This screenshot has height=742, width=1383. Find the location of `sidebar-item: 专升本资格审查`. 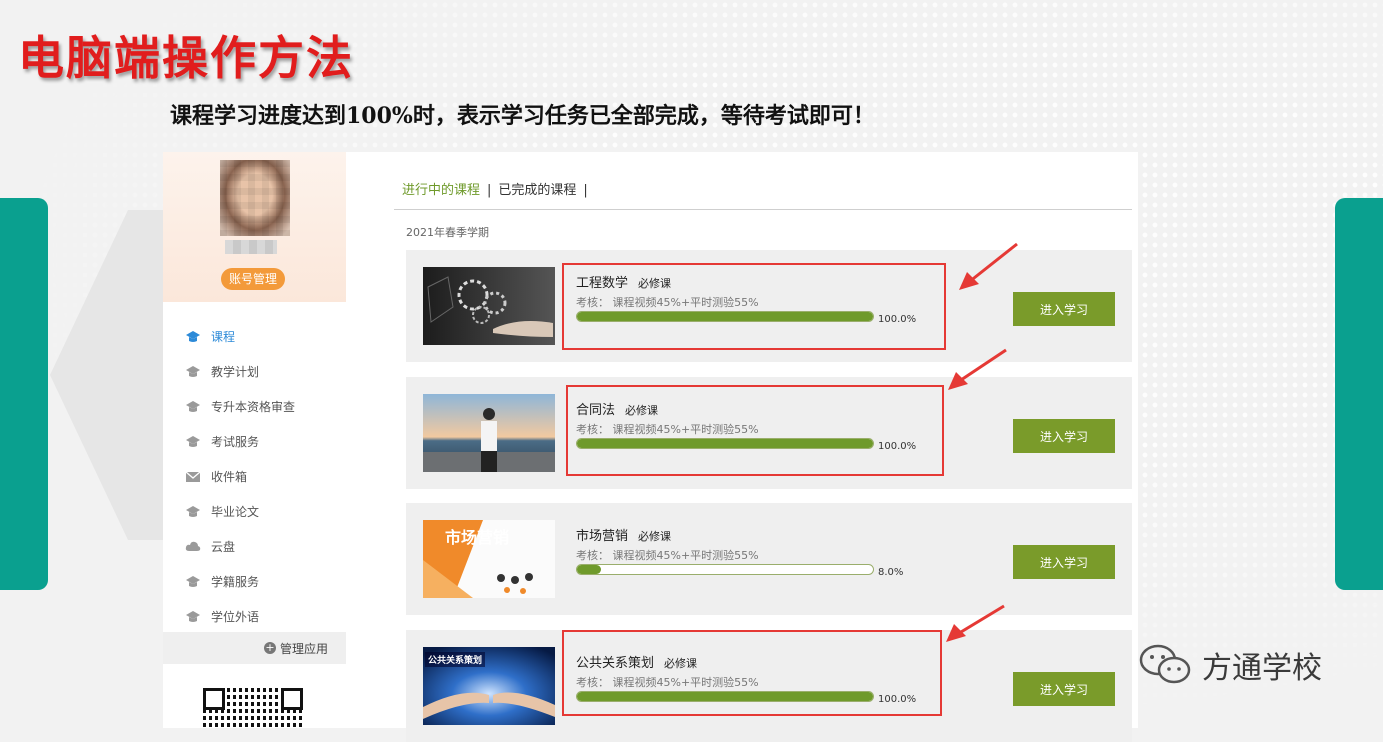

sidebar-item: 专升本资格审查 is located at coordinates (254, 406).